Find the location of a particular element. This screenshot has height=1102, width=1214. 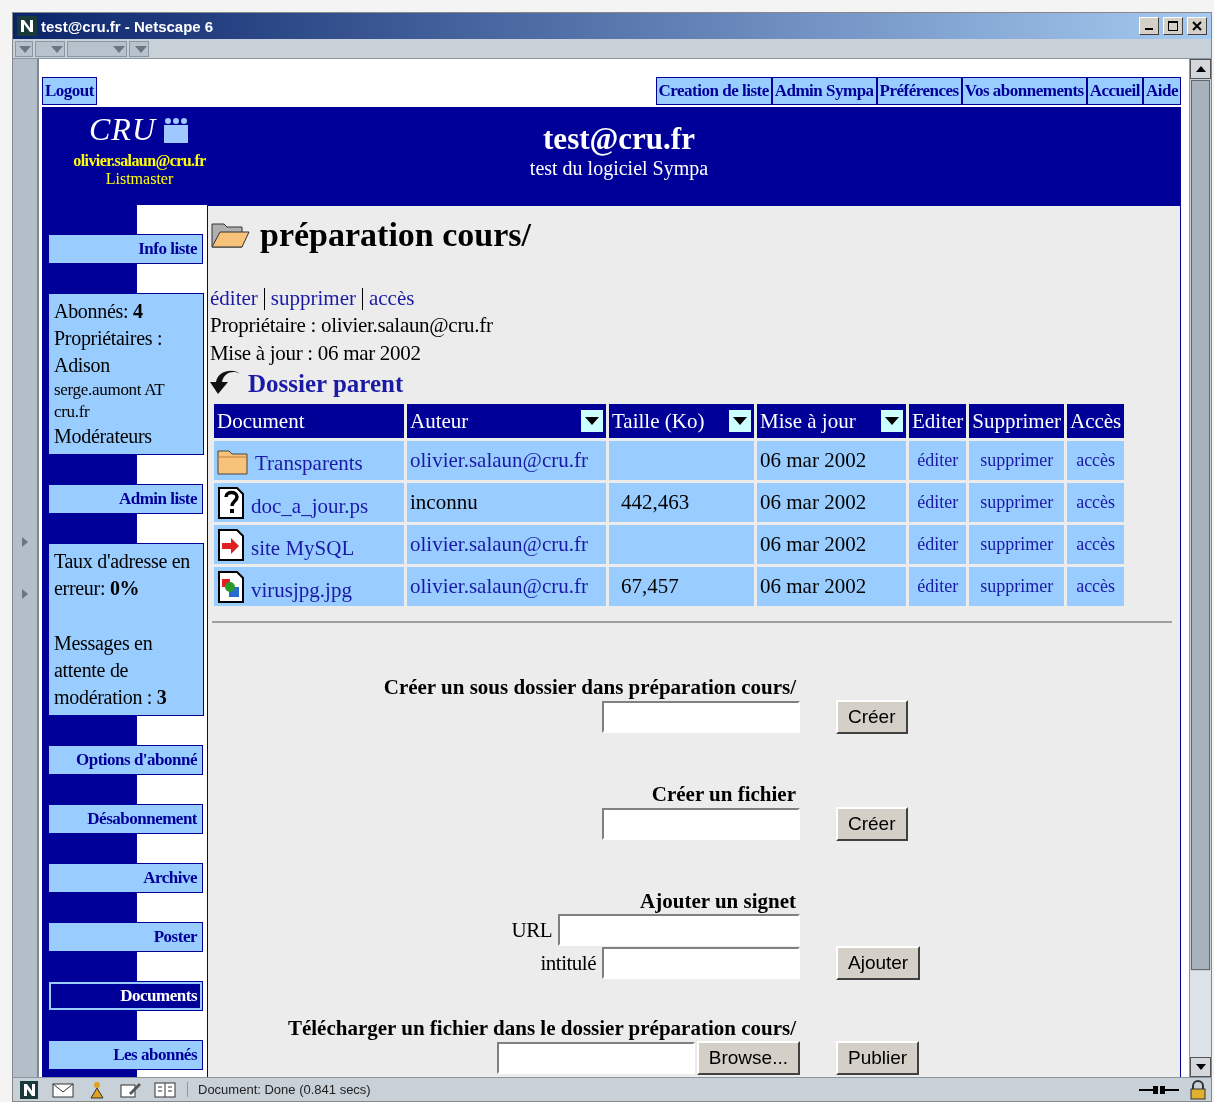

owner-text: Propriétaire : olivier.salaun@cru.fr is located at coordinates (352, 325).